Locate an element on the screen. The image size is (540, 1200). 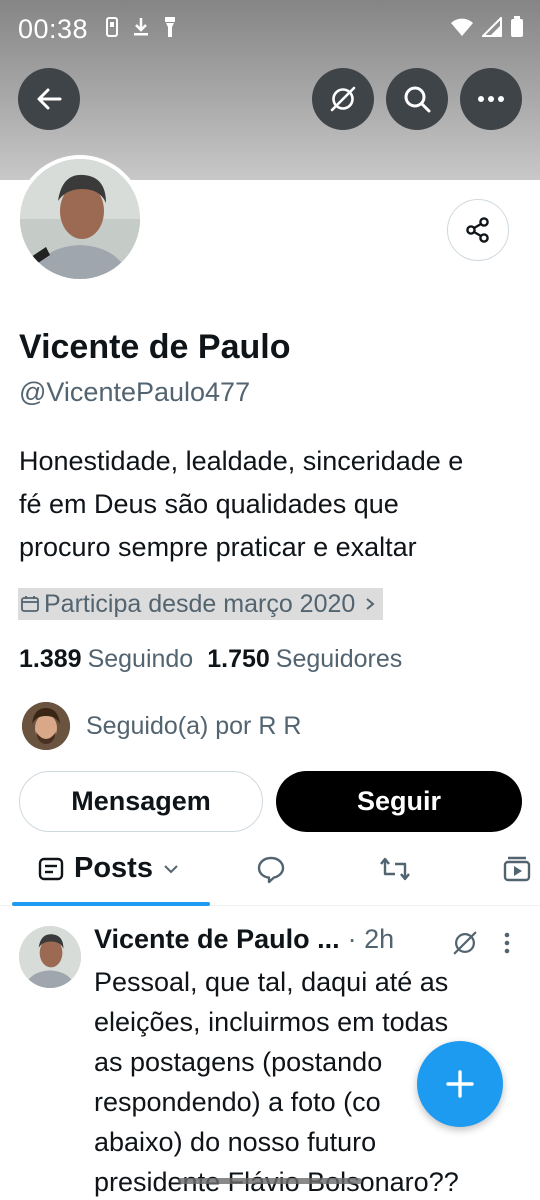
post-header: Vicente de Paulo ... · 2h is located at coordinates (244, 939).